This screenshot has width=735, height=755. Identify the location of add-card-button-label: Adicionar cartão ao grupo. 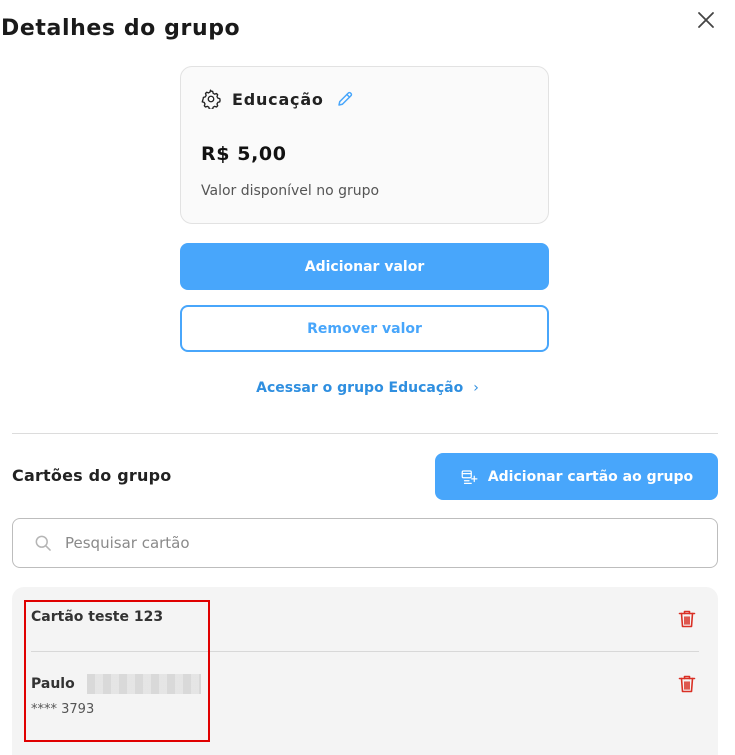
(590, 476).